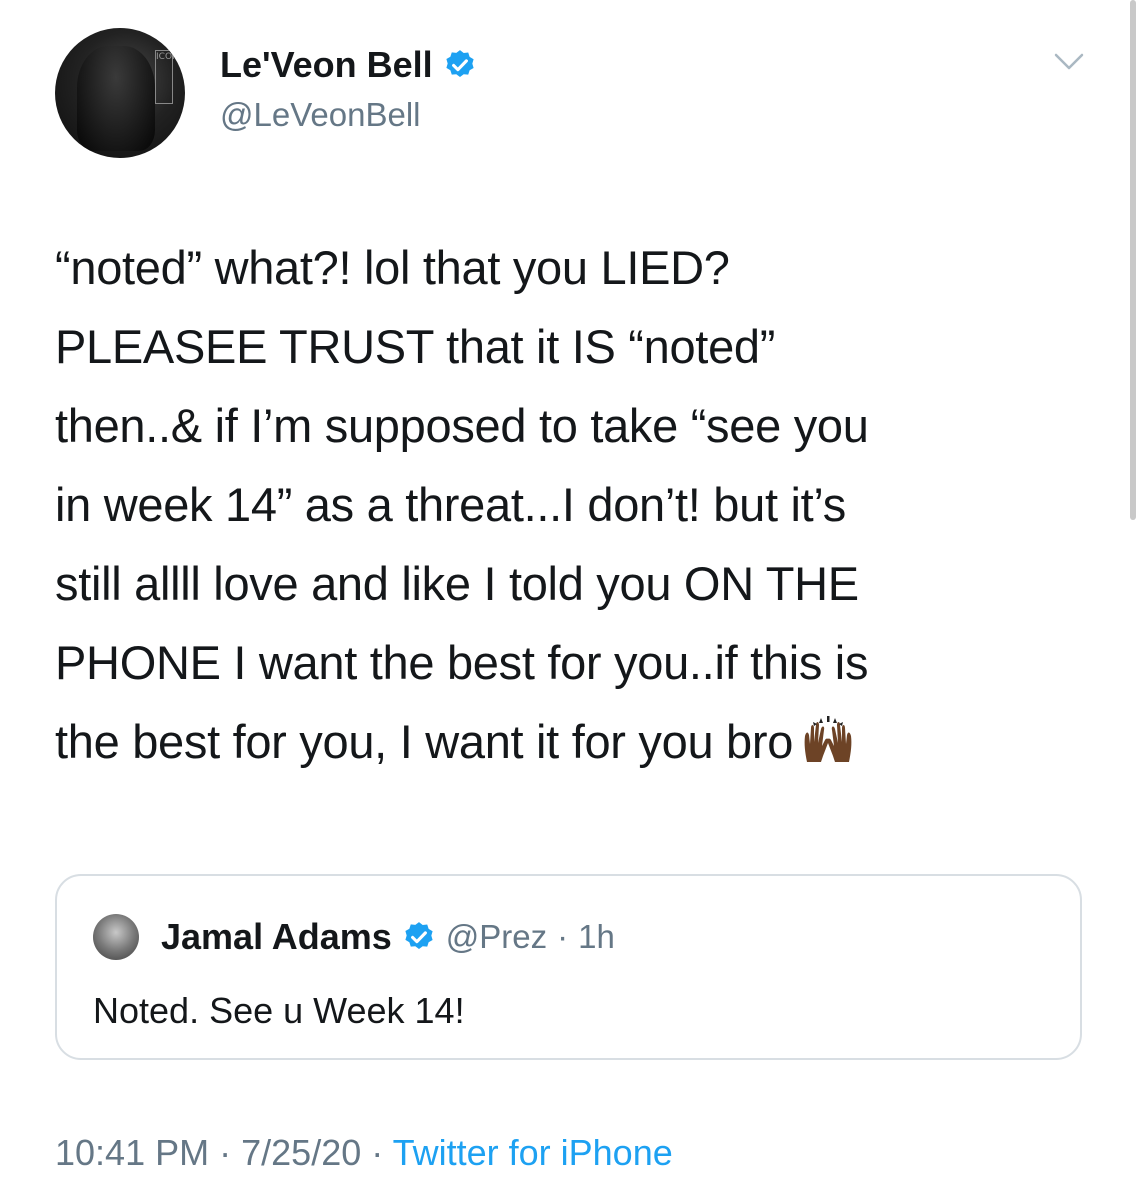 This screenshot has width=1138, height=1200. I want to click on tweet-text-line: then..& if I’m supposed to take “see you, so click(462, 425).